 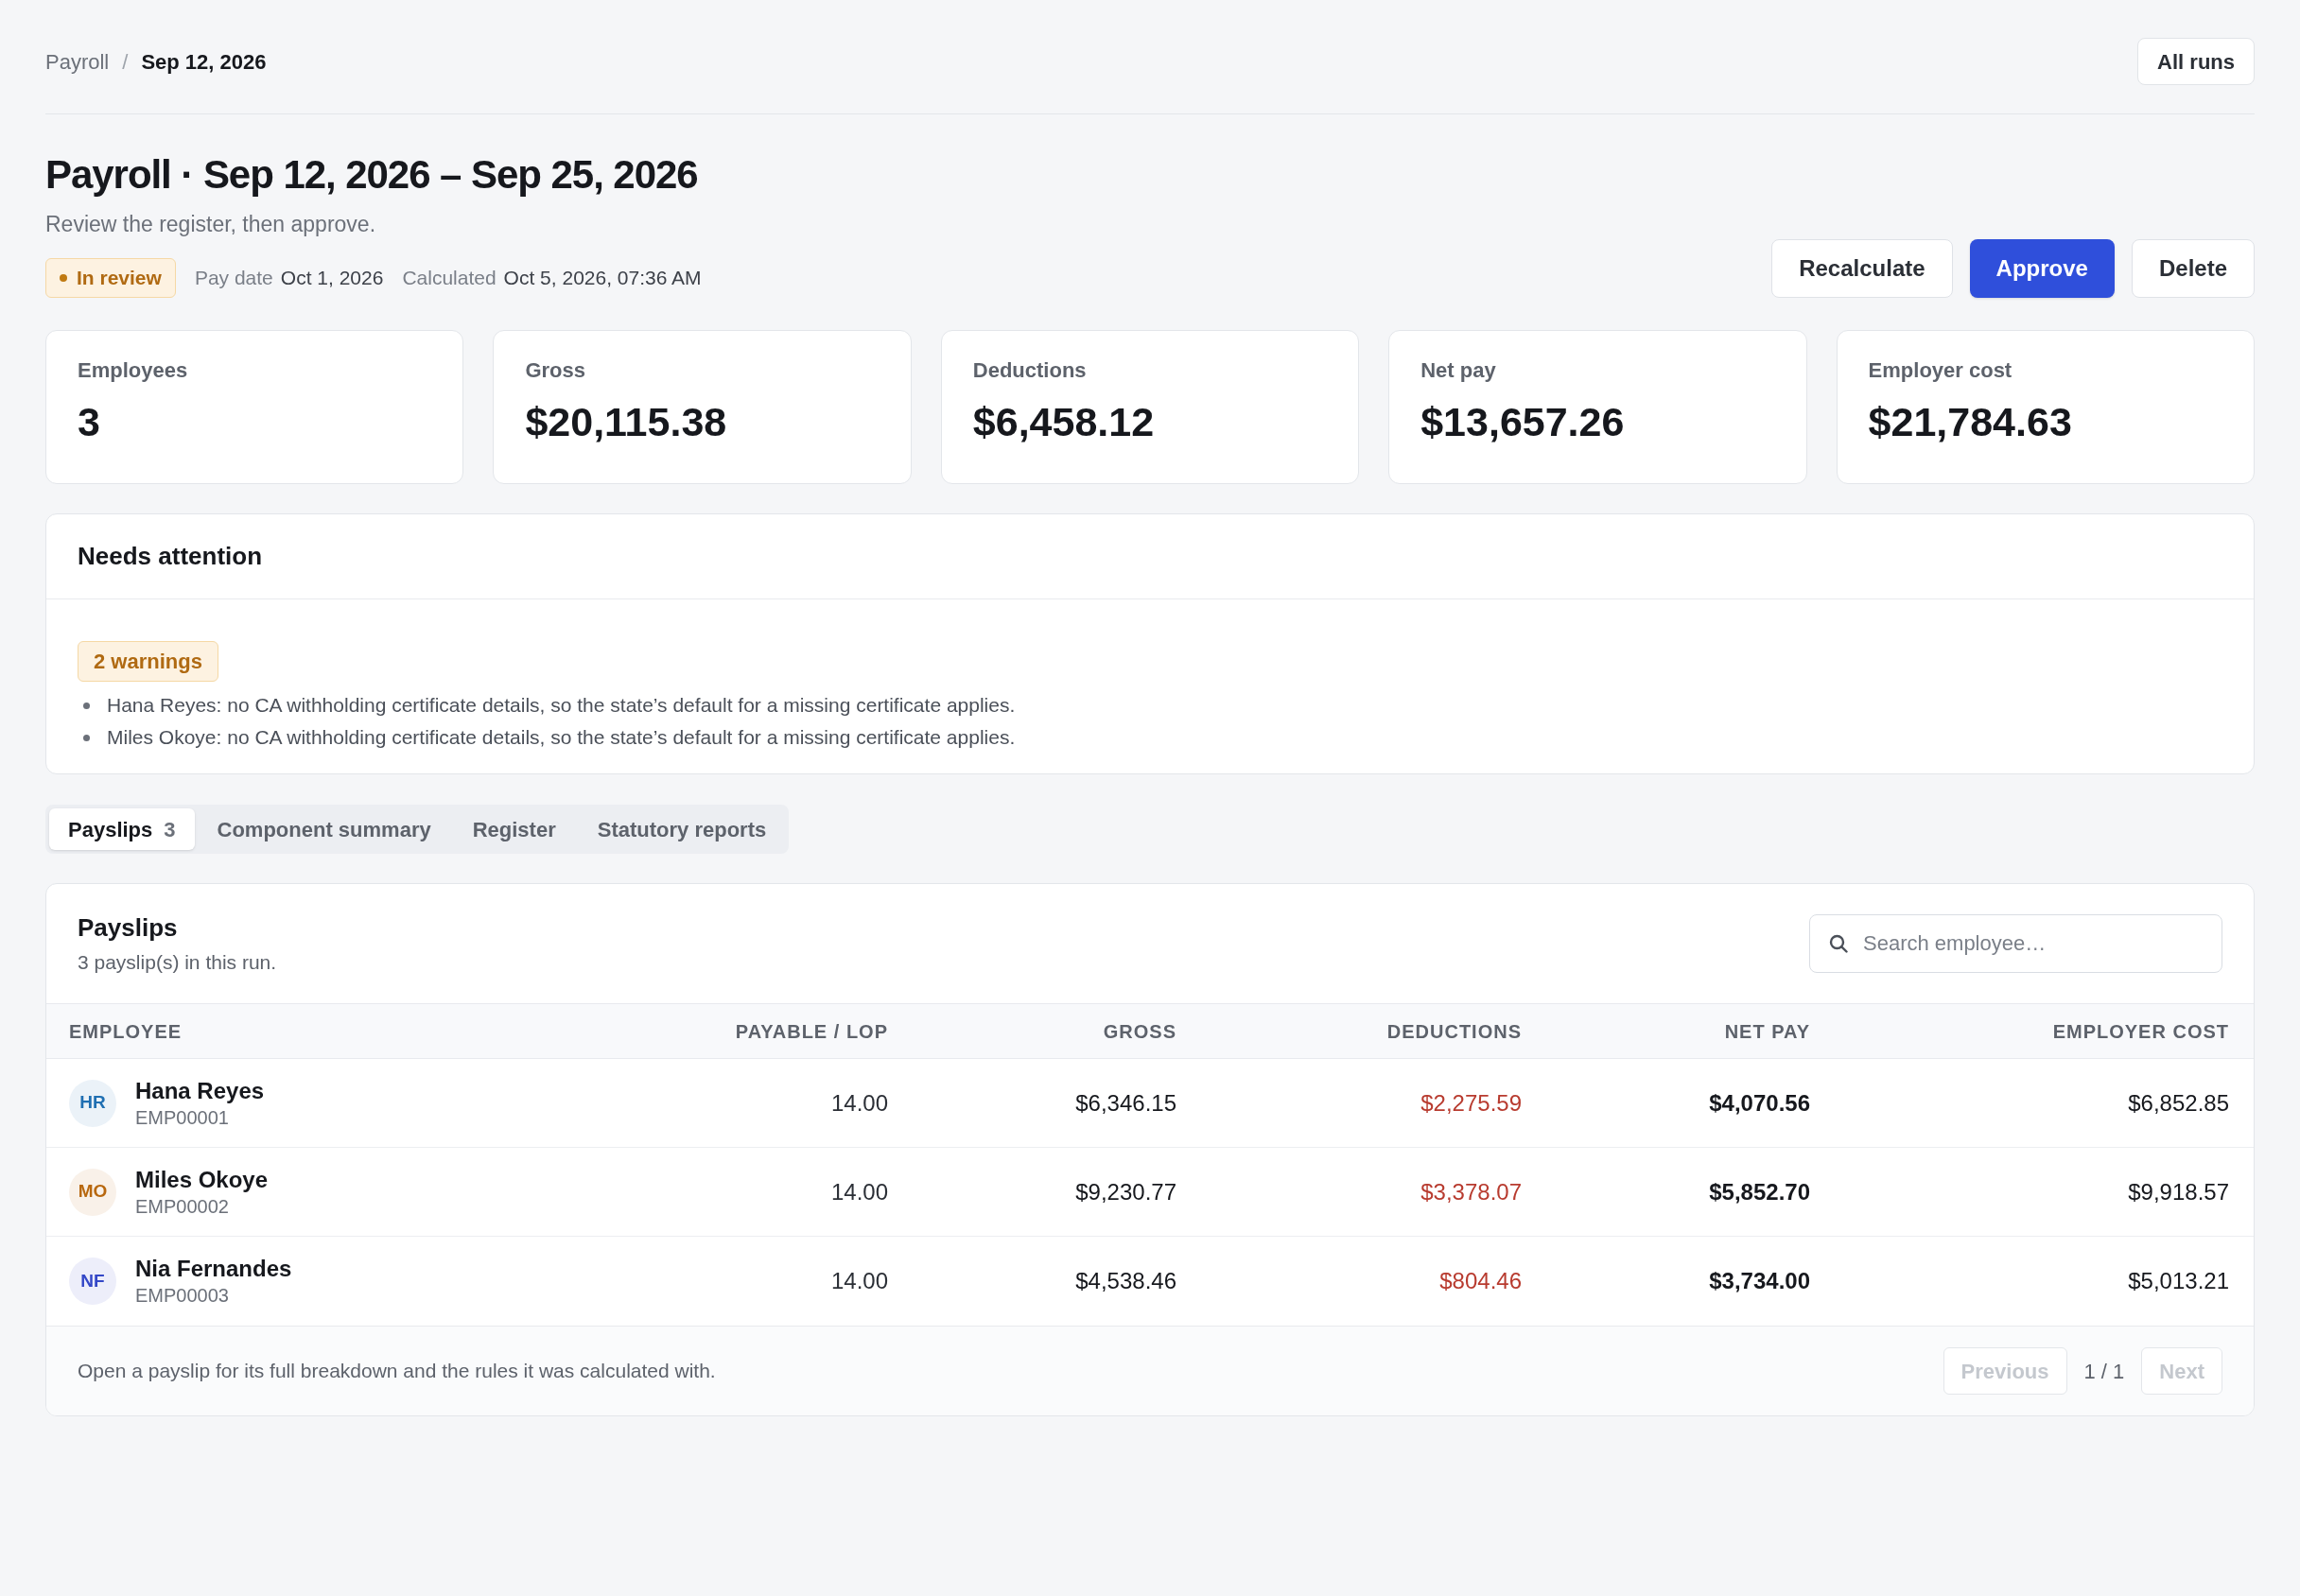 I want to click on employee-id: EMP00002, so click(x=182, y=1206).